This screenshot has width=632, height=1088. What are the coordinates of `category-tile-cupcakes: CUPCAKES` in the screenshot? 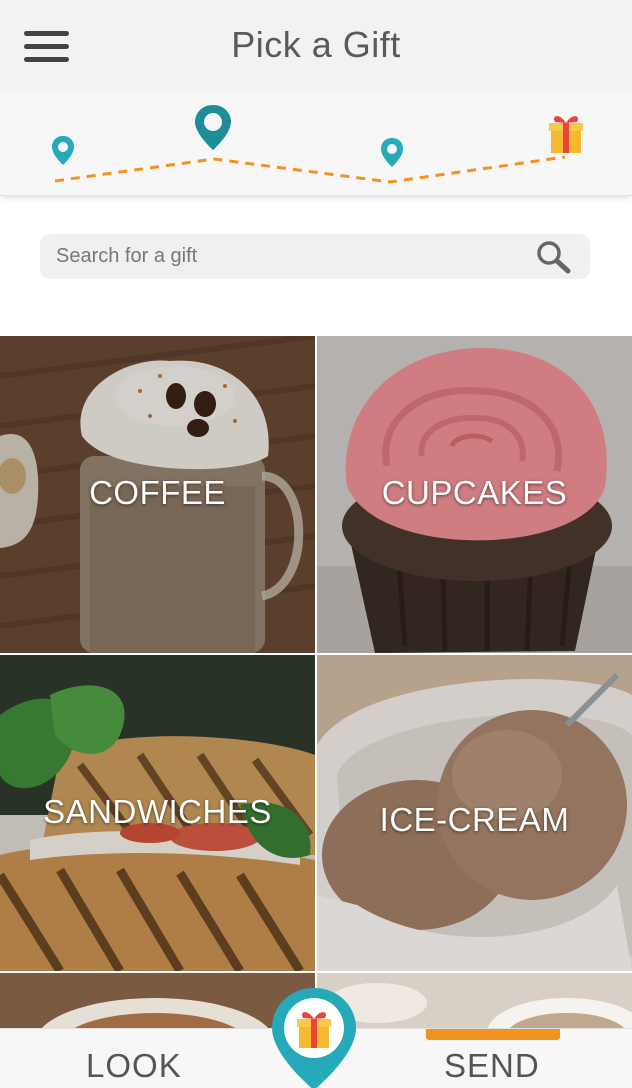 It's located at (474, 494).